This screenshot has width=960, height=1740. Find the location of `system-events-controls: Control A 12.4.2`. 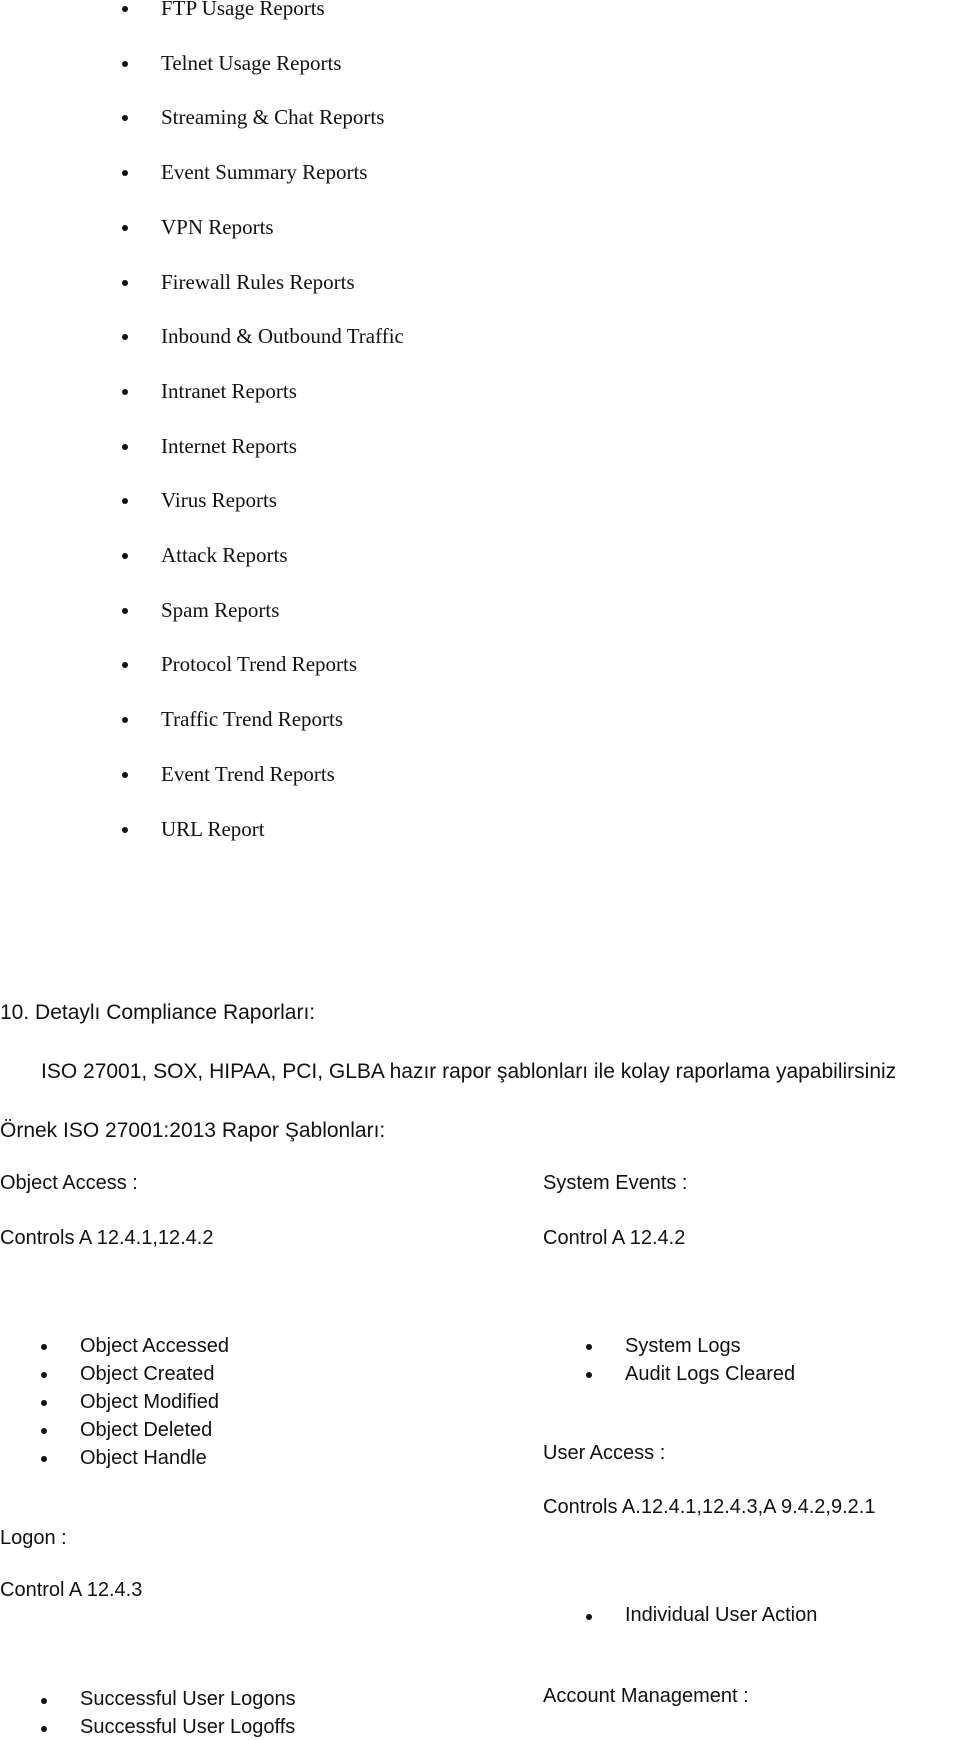

system-events-controls: Control A 12.4.2 is located at coordinates (614, 1238).